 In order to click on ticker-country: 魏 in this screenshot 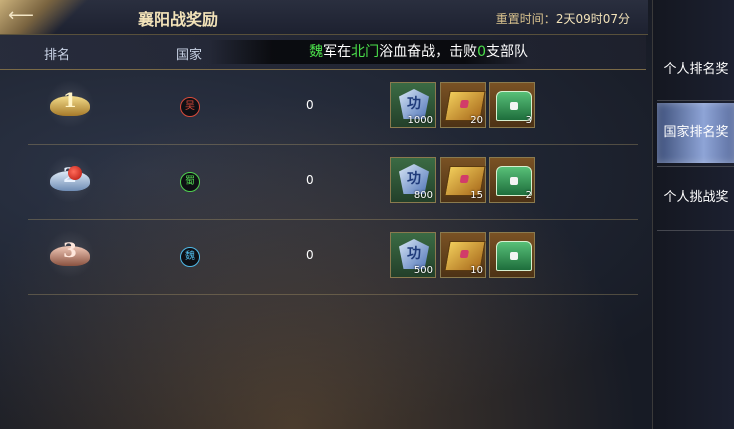, I will do `click(316, 52)`.